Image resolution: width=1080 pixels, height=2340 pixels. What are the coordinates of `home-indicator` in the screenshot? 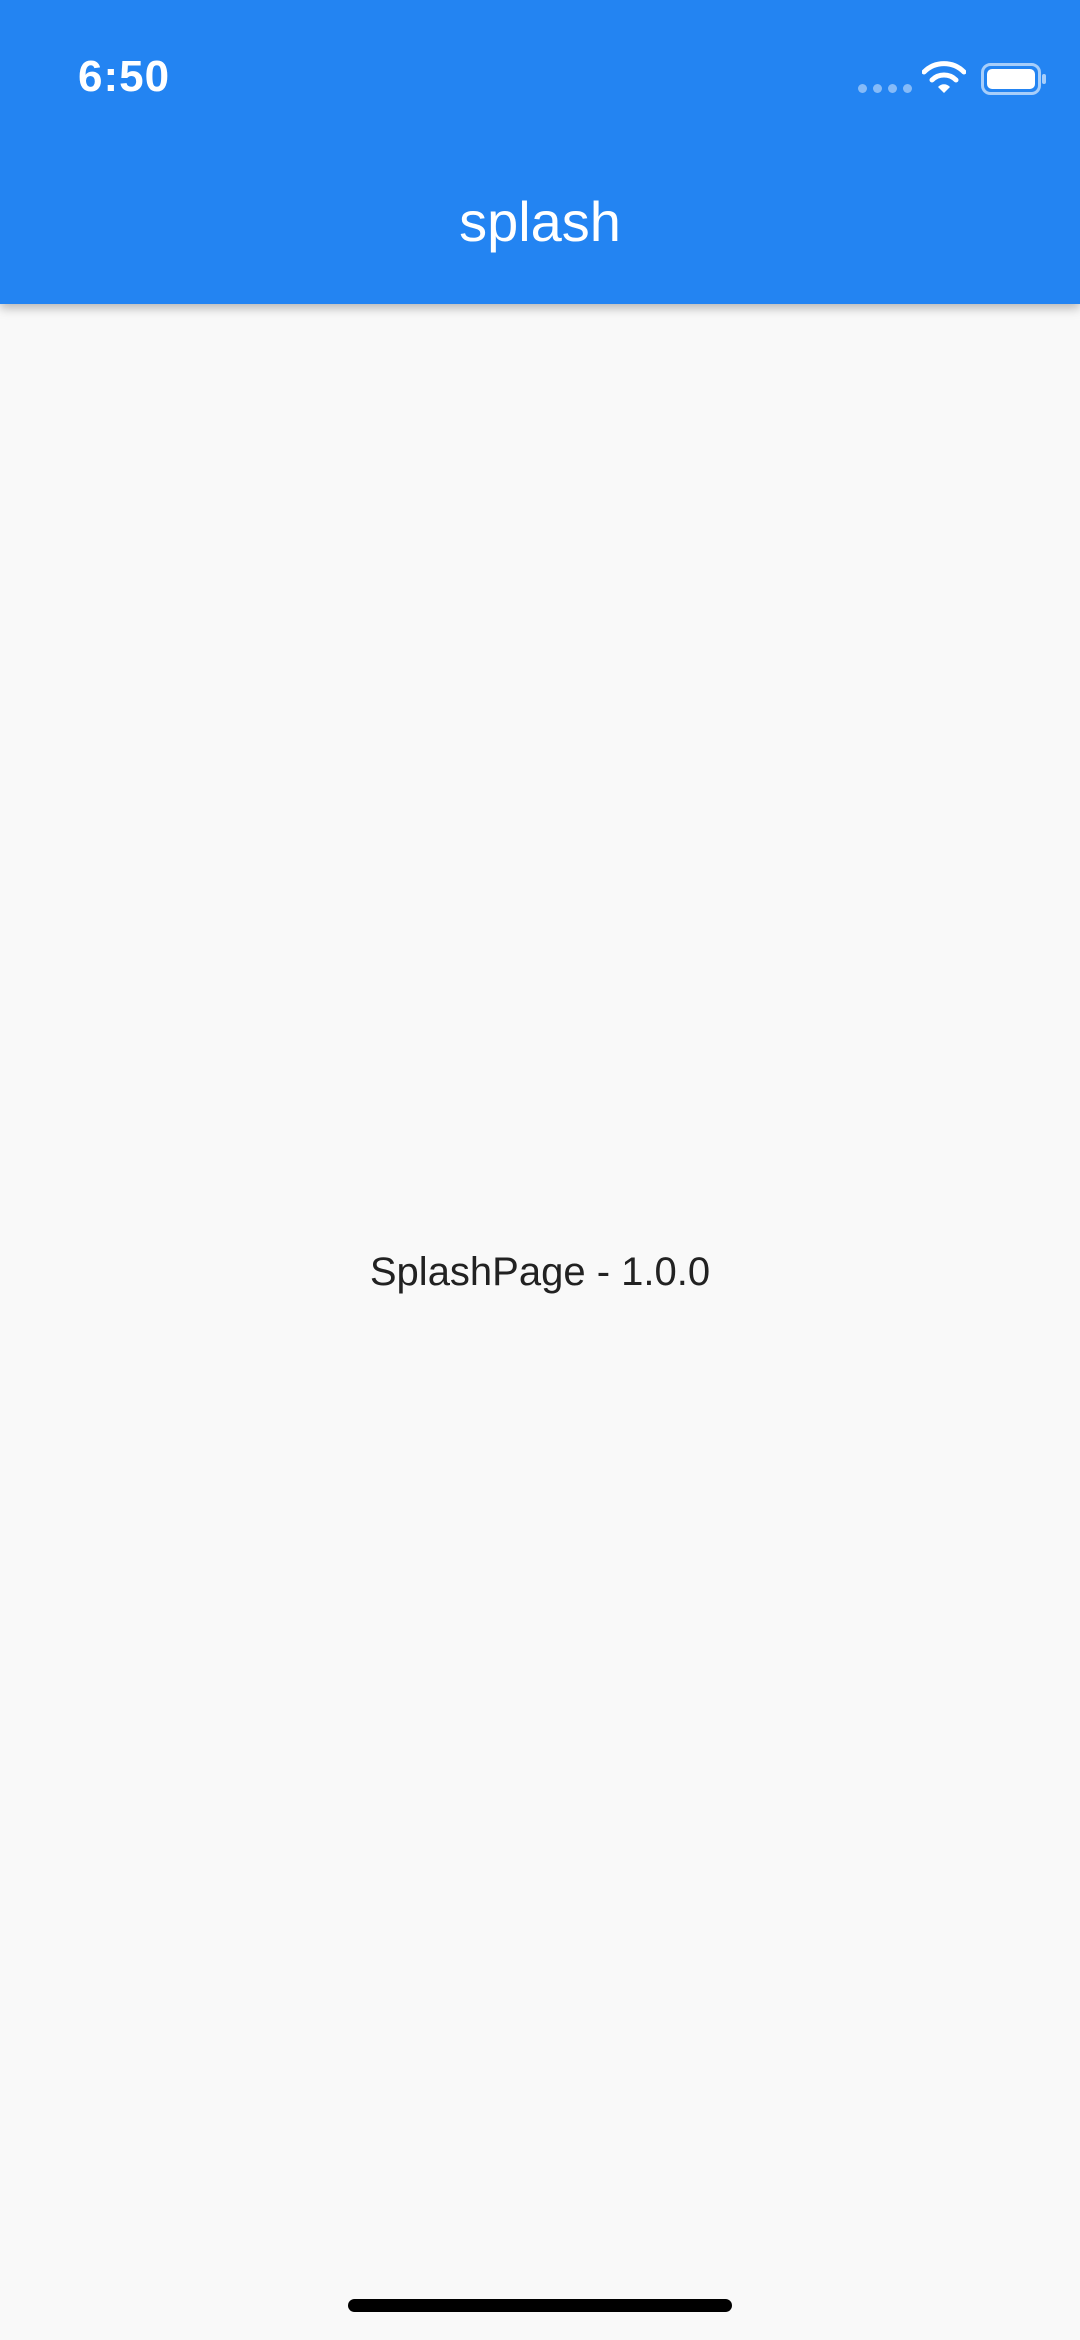 It's located at (540, 2305).